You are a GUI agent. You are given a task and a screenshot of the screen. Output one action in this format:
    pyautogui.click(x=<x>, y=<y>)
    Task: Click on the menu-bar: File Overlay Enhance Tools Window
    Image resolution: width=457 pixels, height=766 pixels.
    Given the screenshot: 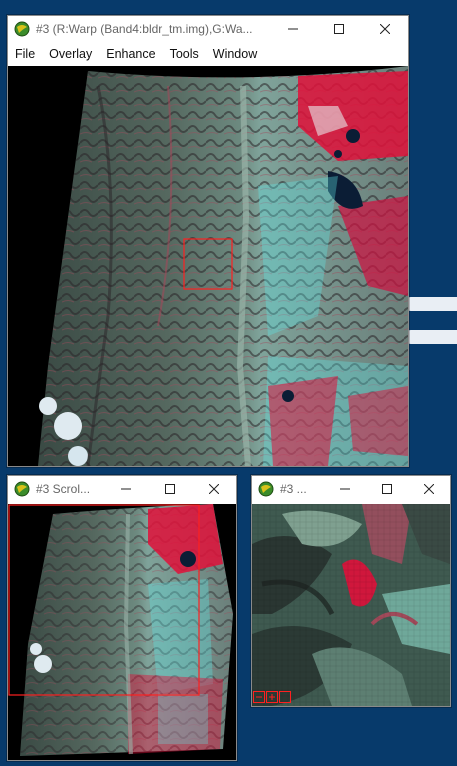 What is the action you would take?
    pyautogui.click(x=208, y=54)
    